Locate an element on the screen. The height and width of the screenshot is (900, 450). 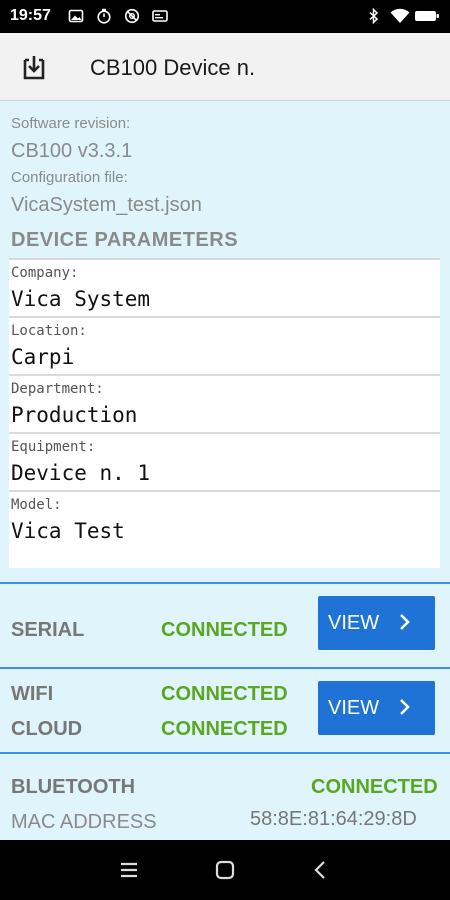
param-row-model: Model: Vica Test is located at coordinates (224, 529).